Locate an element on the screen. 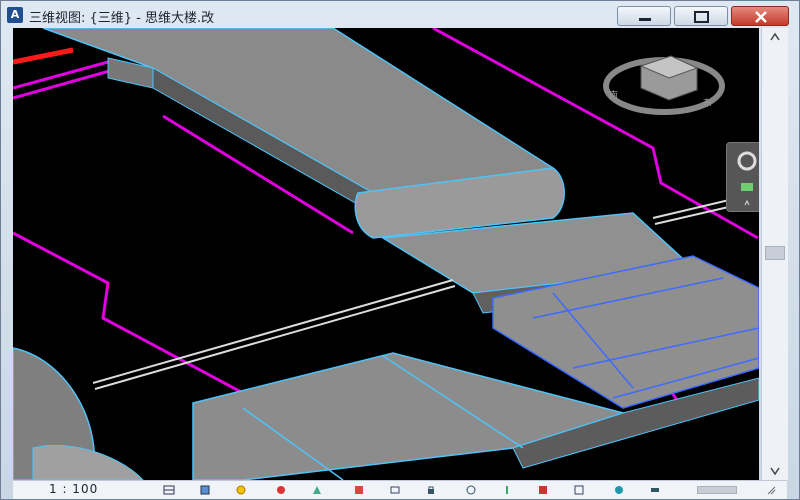 Image resolution: width=800 pixels, height=500 pixels. temporary-view-properties-icon is located at coordinates (543, 490).